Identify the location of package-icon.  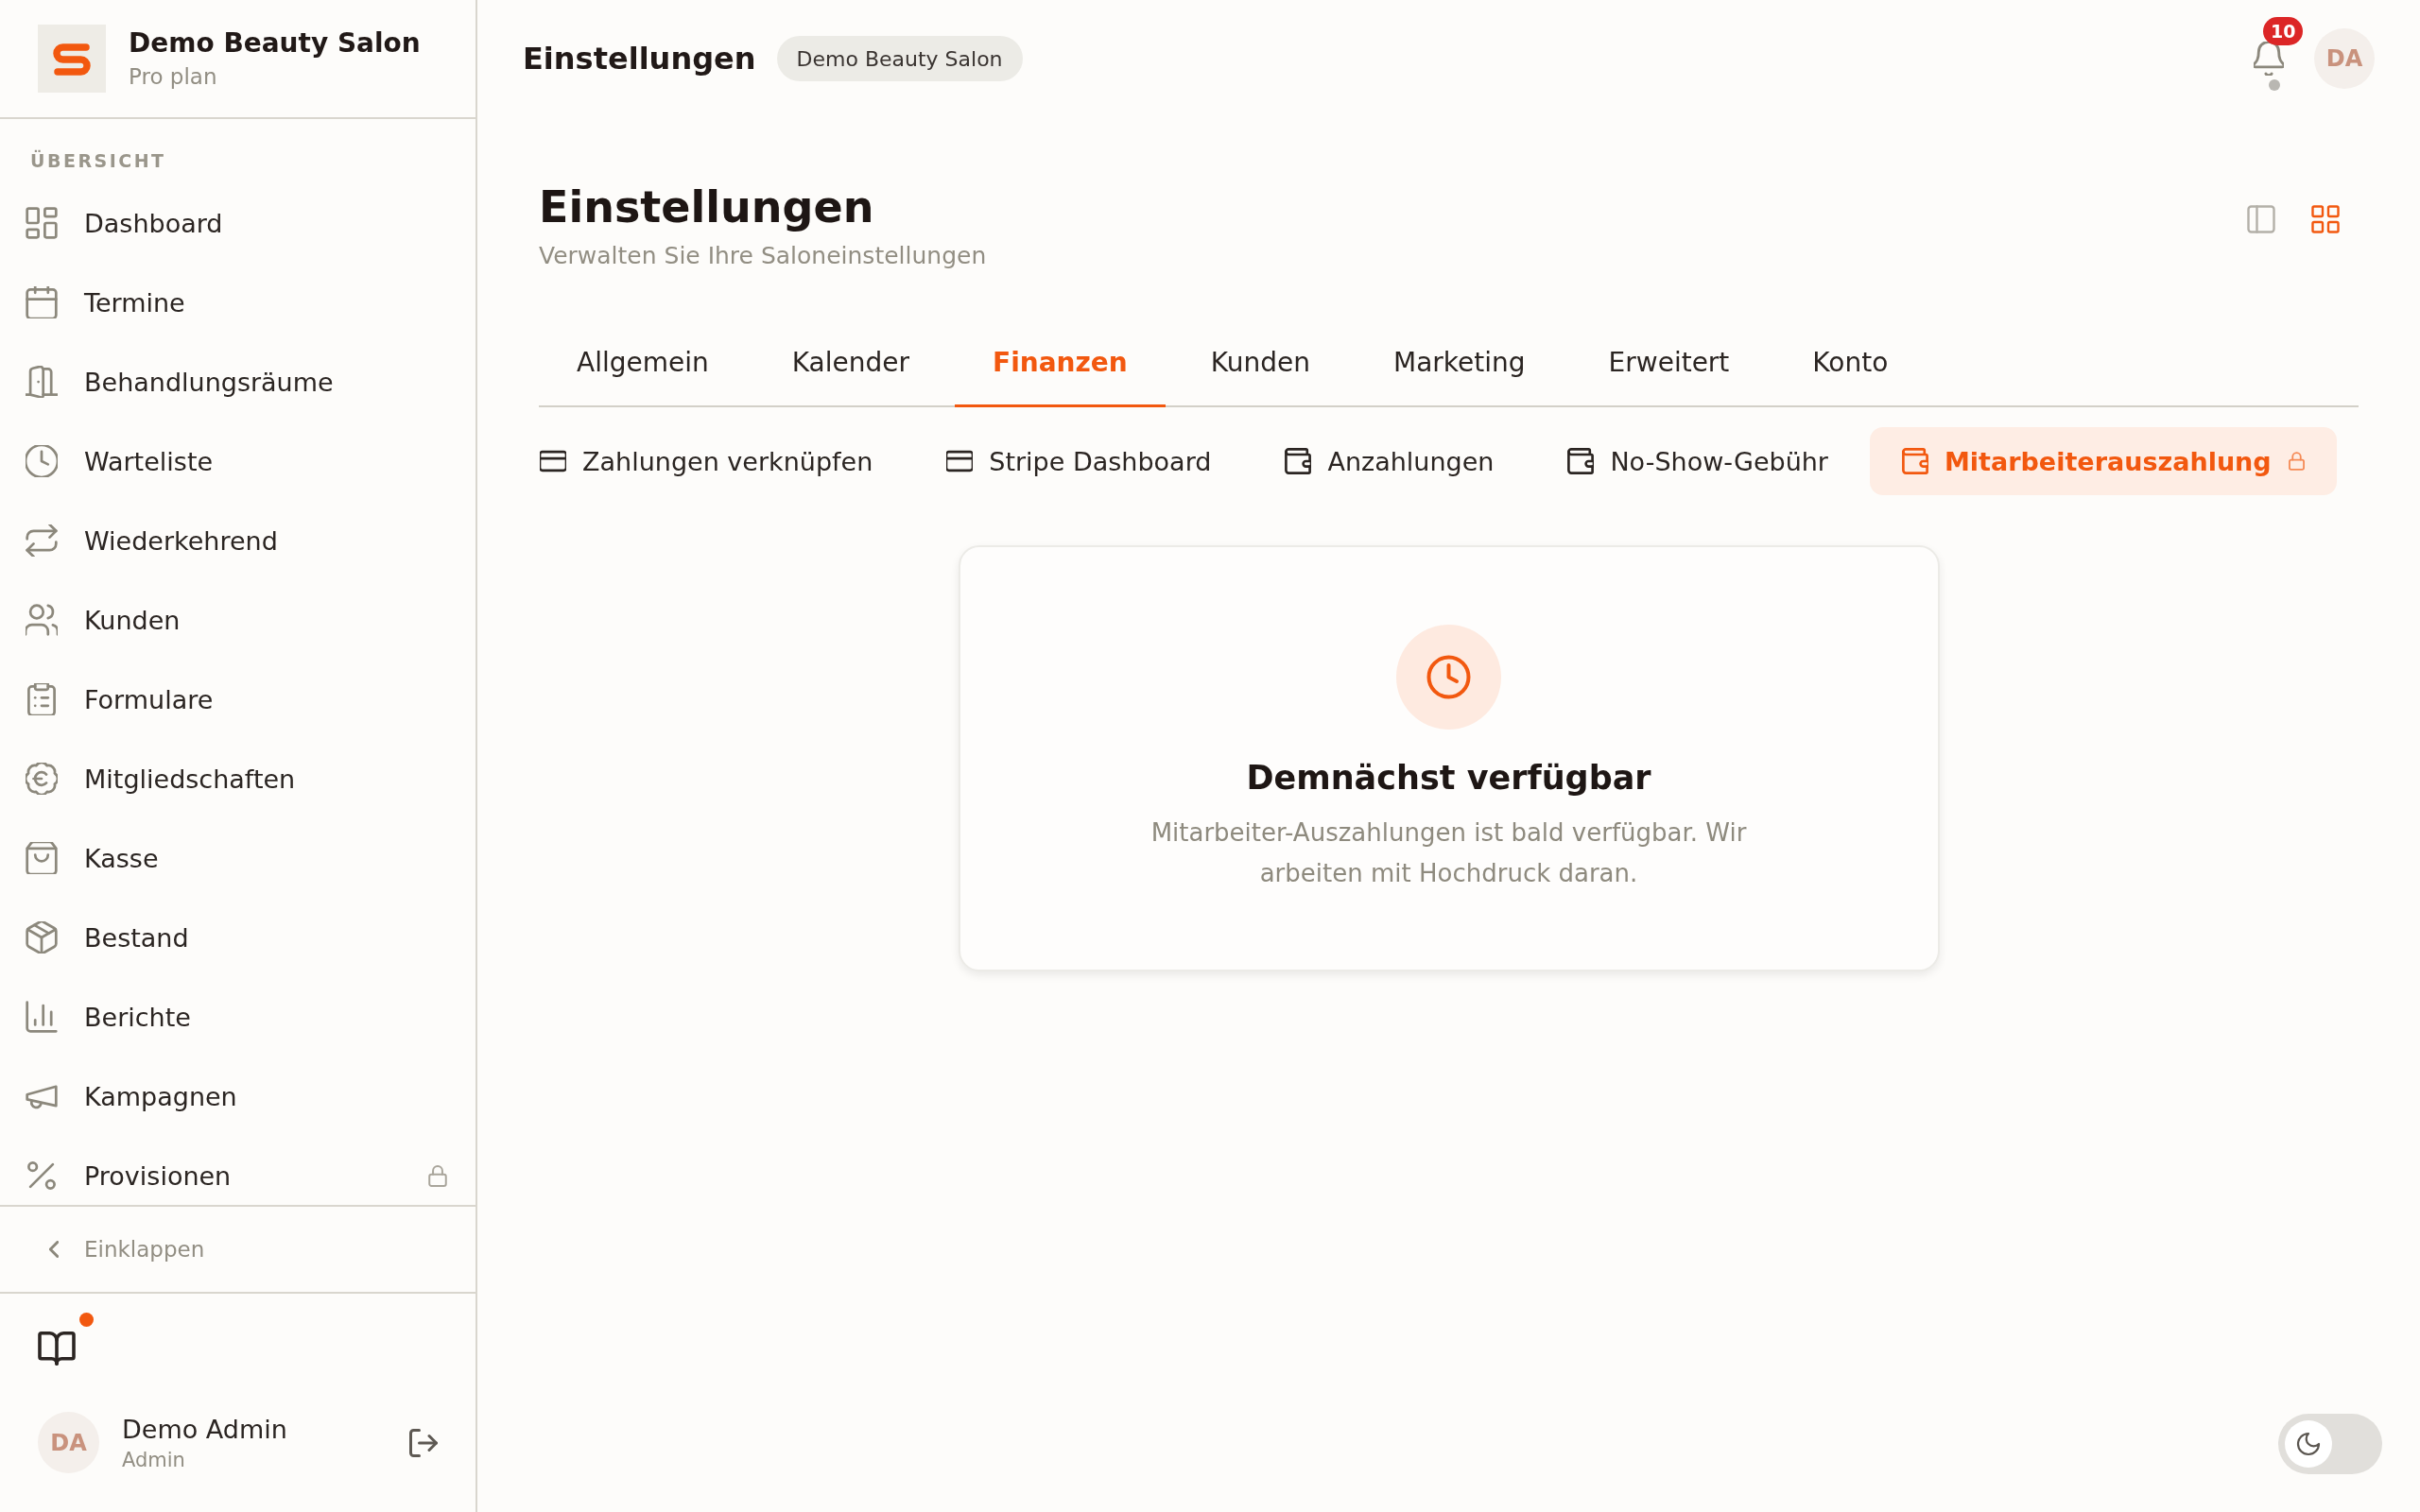
(42, 937).